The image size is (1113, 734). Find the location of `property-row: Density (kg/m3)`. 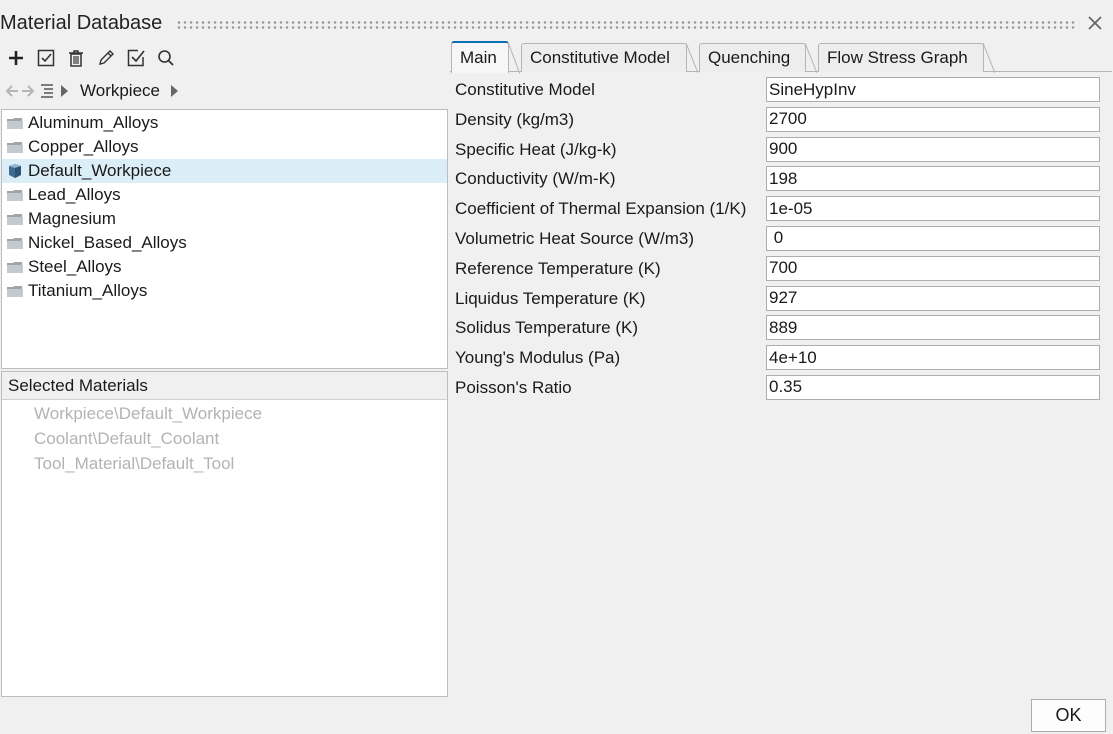

property-row: Density (kg/m3) is located at coordinates (780, 121).